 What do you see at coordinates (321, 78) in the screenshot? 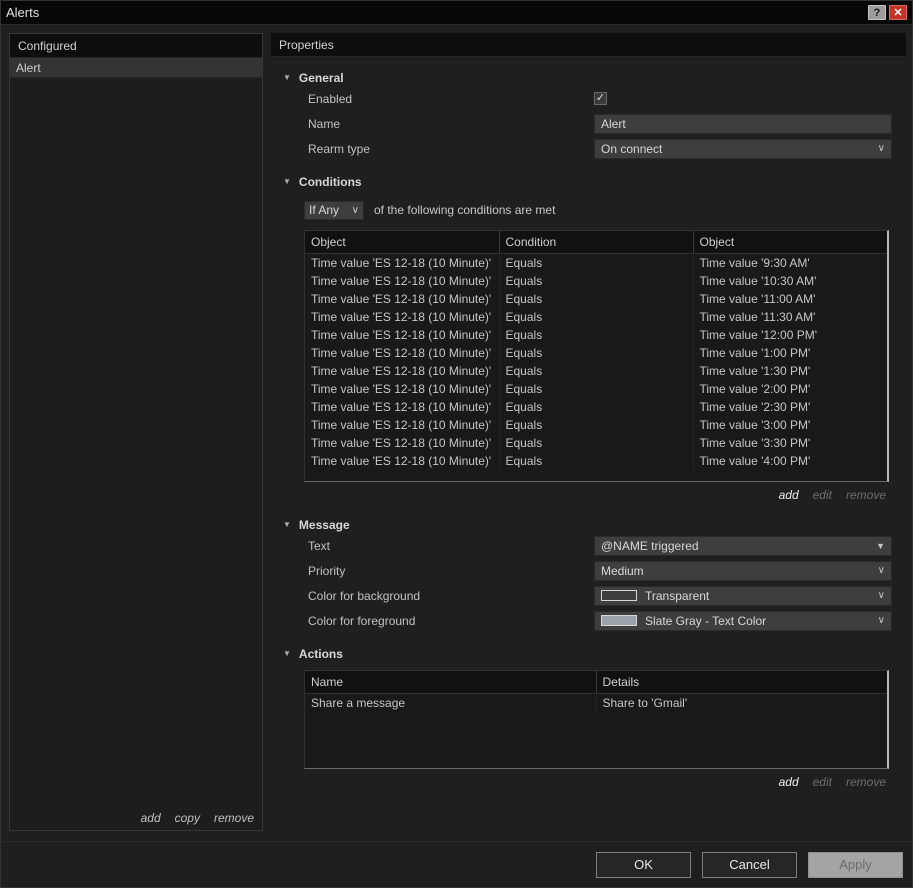
I see `section-general-title: General` at bounding box center [321, 78].